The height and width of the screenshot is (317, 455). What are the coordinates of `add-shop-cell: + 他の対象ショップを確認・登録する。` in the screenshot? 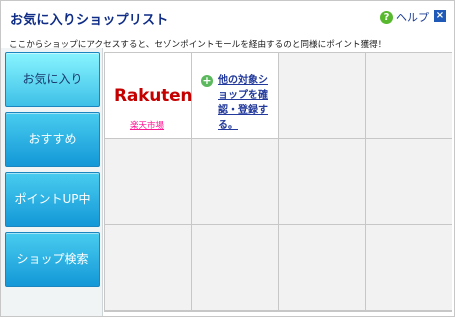 It's located at (235, 95).